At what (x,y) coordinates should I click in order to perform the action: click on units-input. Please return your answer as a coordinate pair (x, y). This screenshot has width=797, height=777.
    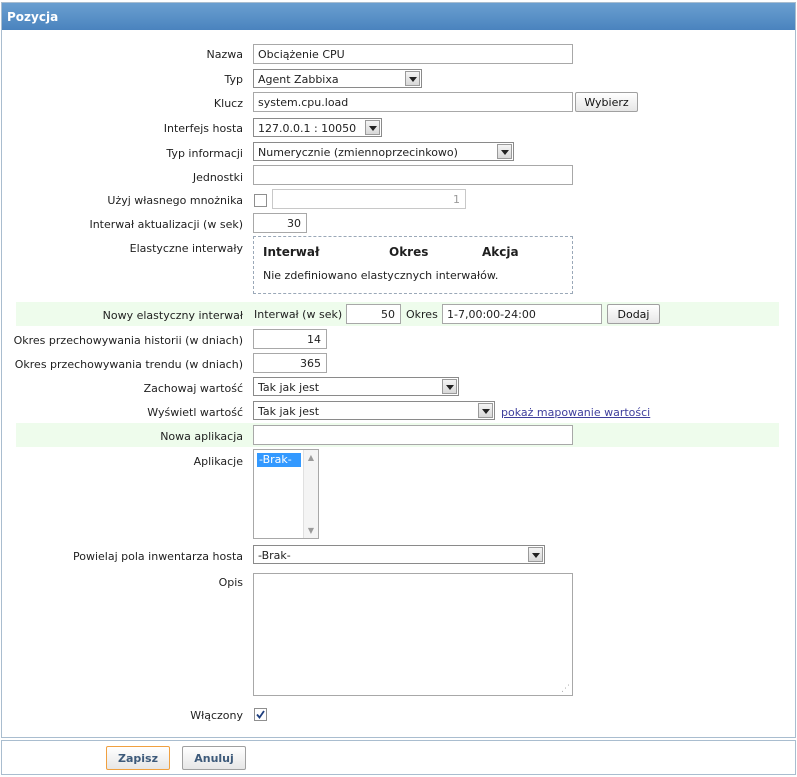
    Looking at the image, I should click on (413, 175).